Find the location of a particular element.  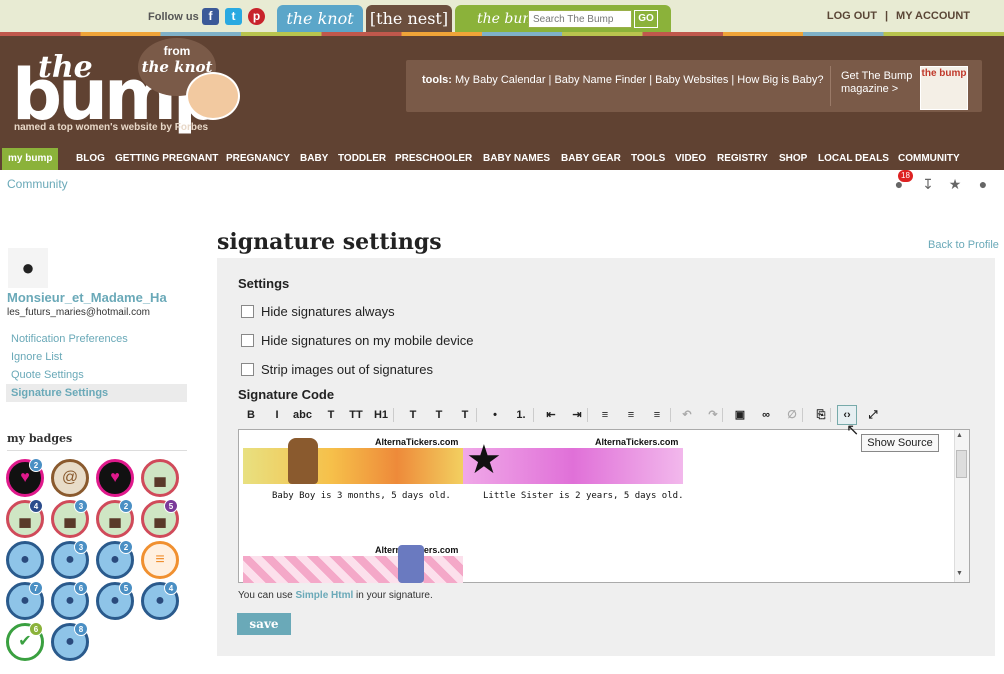

badge: ♥ 2 is located at coordinates (25, 477).